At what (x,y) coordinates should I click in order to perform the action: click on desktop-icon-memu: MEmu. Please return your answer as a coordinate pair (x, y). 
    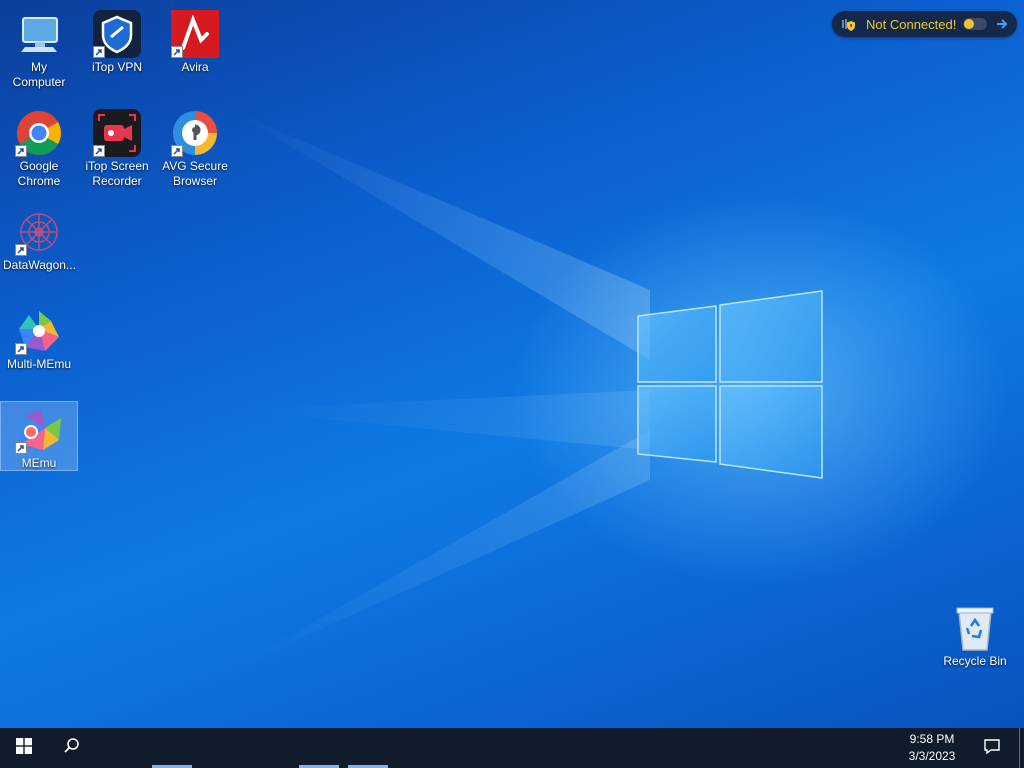
    Looking at the image, I should click on (39, 436).